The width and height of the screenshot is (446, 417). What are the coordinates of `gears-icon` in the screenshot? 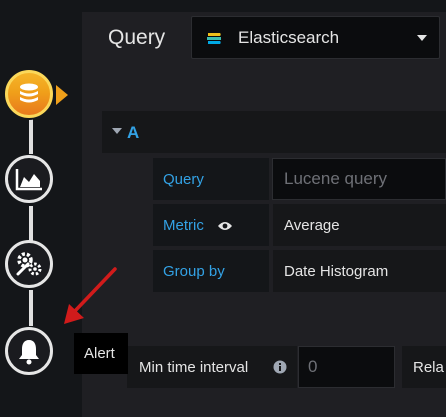 It's located at (29, 264).